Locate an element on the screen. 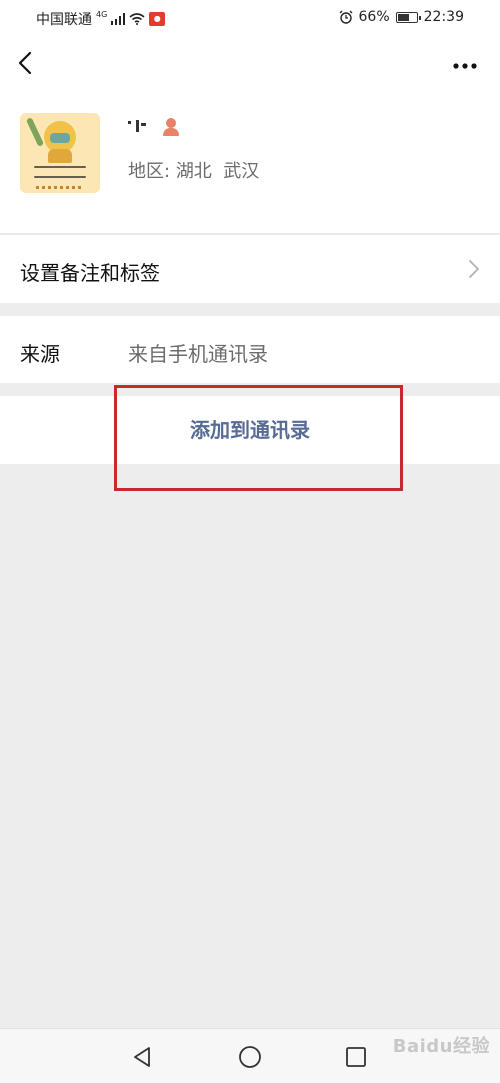  wifi-icon is located at coordinates (137, 19).